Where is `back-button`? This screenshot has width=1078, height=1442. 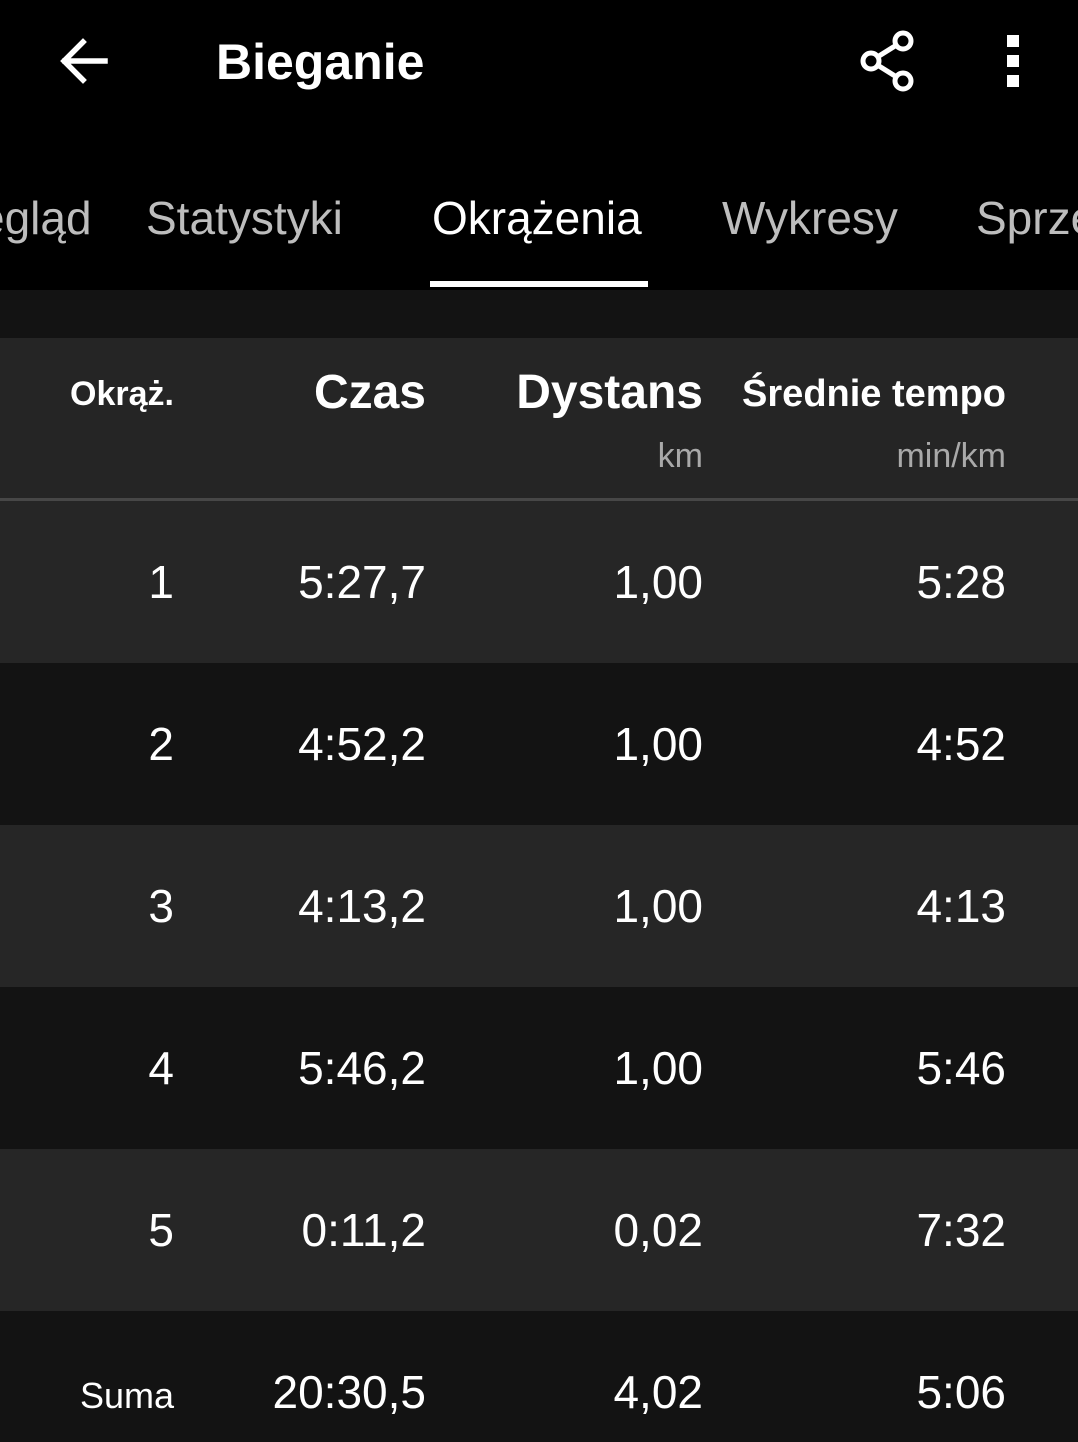 back-button is located at coordinates (83, 61).